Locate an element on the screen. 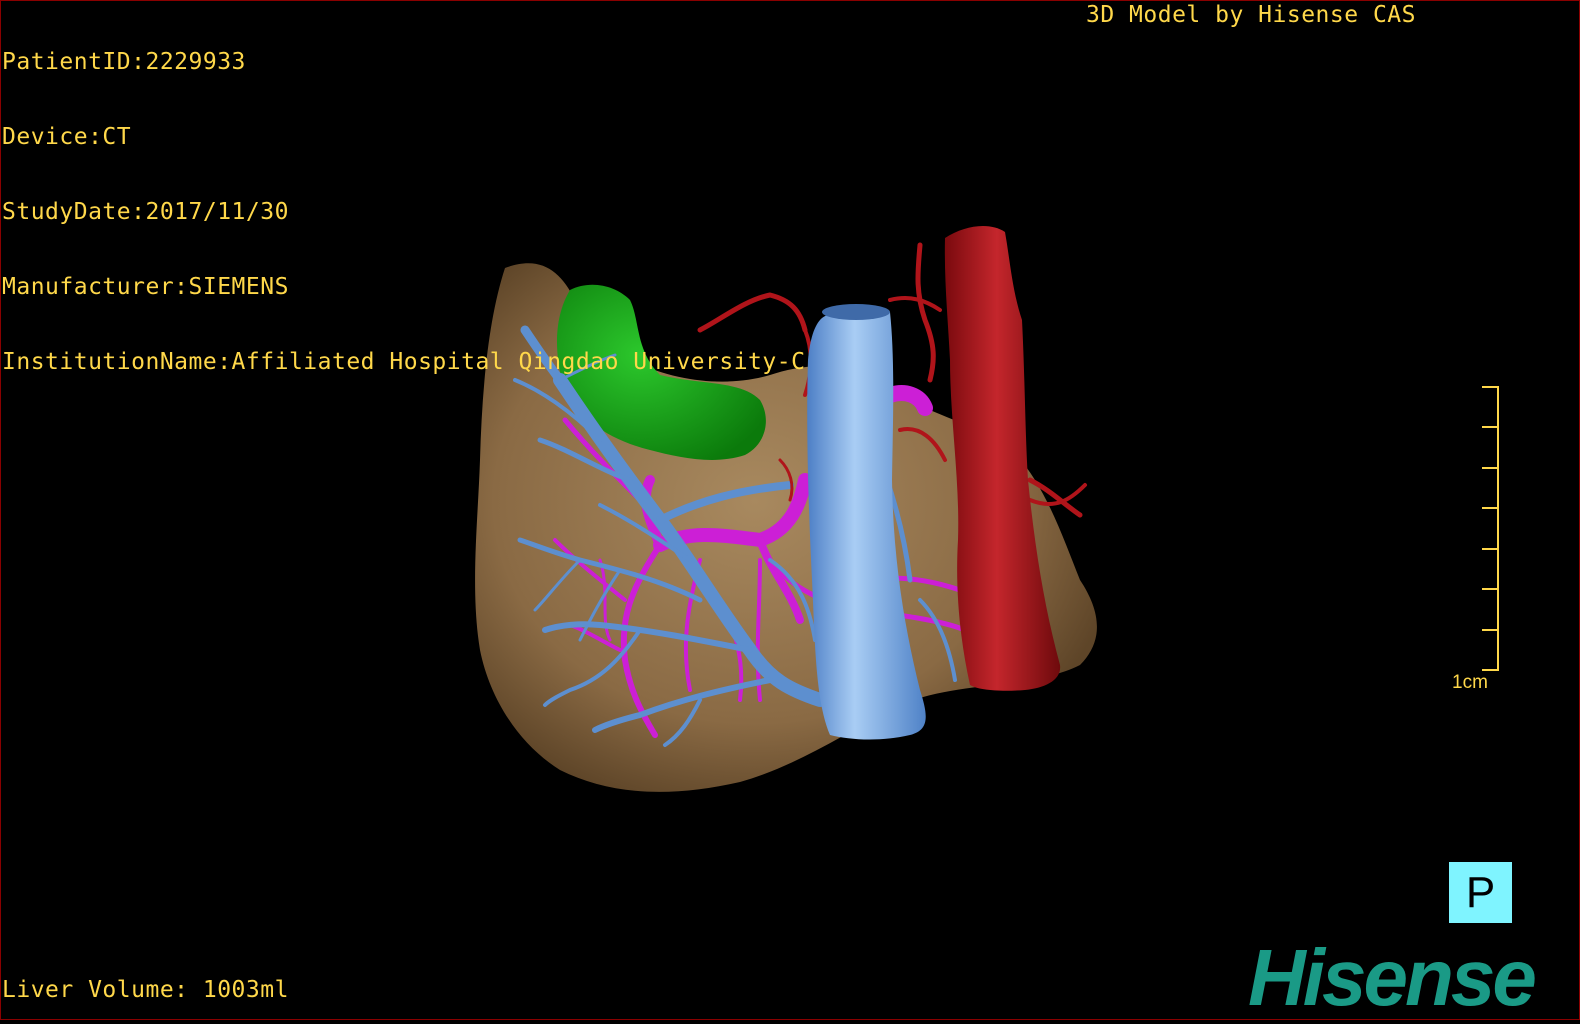 The image size is (1580, 1024). model-credit: 3D Model by Hisense CAS is located at coordinates (1251, 15).